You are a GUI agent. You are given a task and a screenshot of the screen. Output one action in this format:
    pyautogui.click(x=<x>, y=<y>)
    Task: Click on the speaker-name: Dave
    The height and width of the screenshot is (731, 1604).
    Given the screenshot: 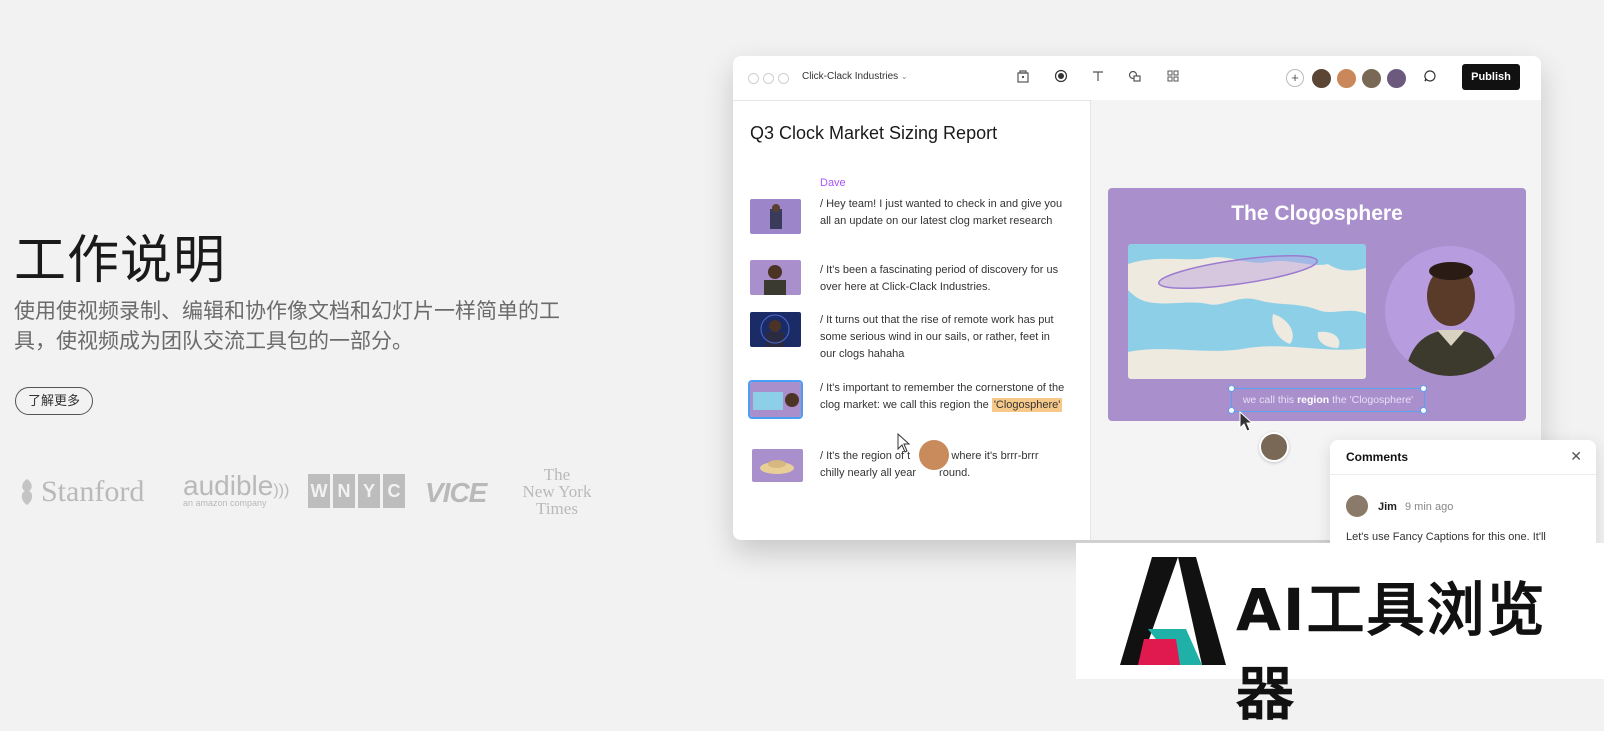 What is the action you would take?
    pyautogui.click(x=833, y=183)
    